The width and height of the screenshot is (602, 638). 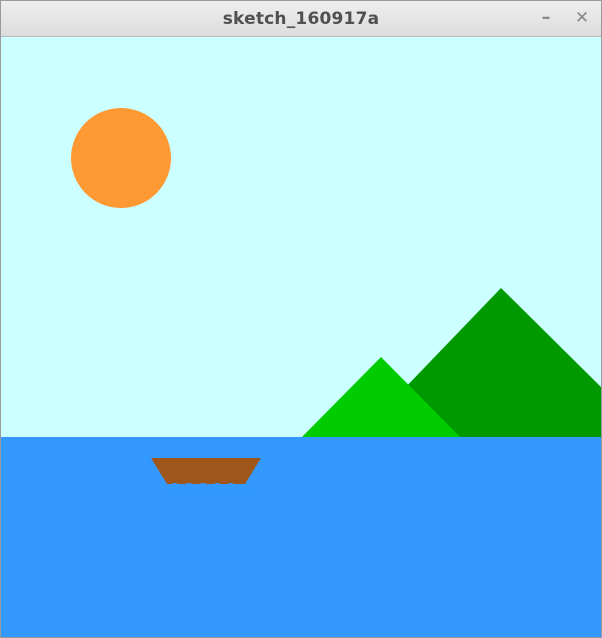 I want to click on window-title: sketch_160917a, so click(x=301, y=19).